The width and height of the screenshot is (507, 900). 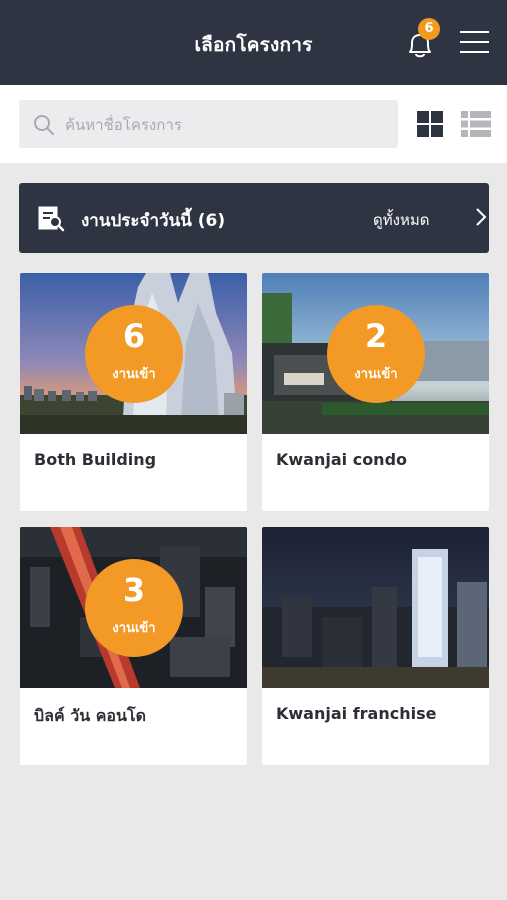 I want to click on search-toolbar, so click(x=253, y=124).